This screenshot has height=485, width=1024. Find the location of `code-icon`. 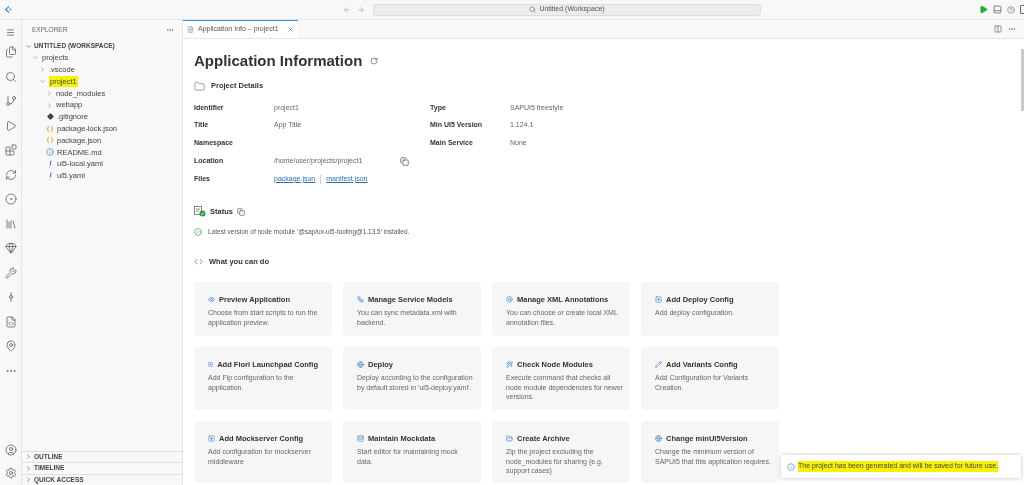

code-icon is located at coordinates (198, 262).